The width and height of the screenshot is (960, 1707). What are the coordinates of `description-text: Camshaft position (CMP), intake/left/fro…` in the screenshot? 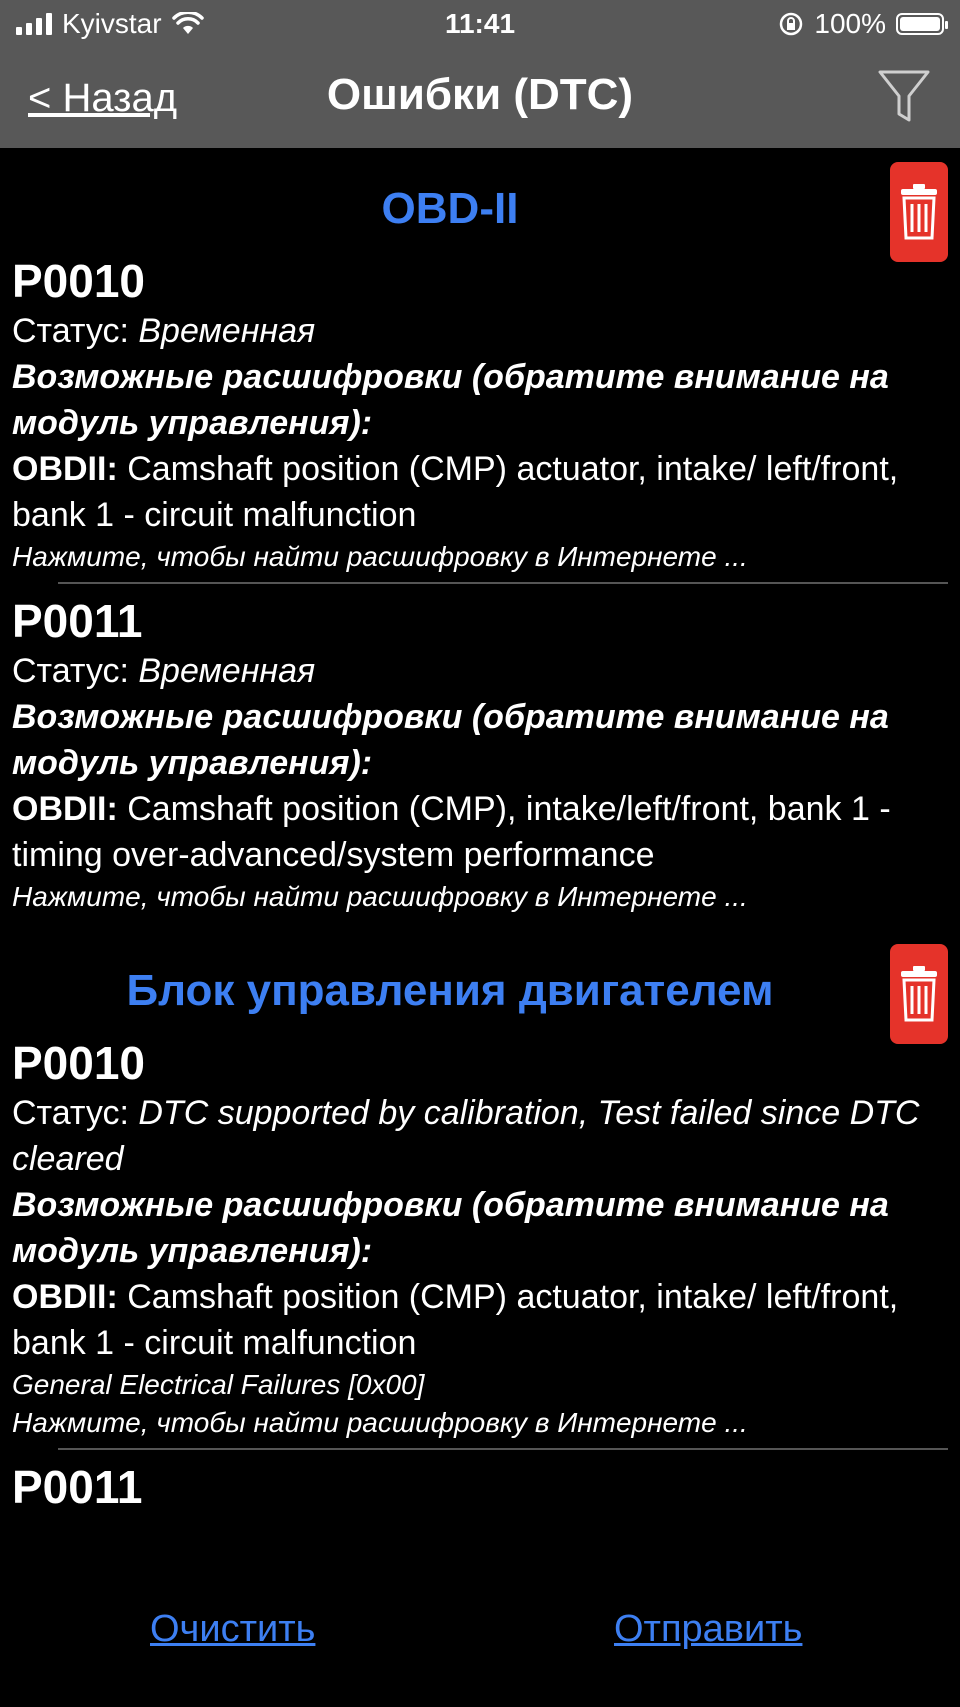 It's located at (451, 832).